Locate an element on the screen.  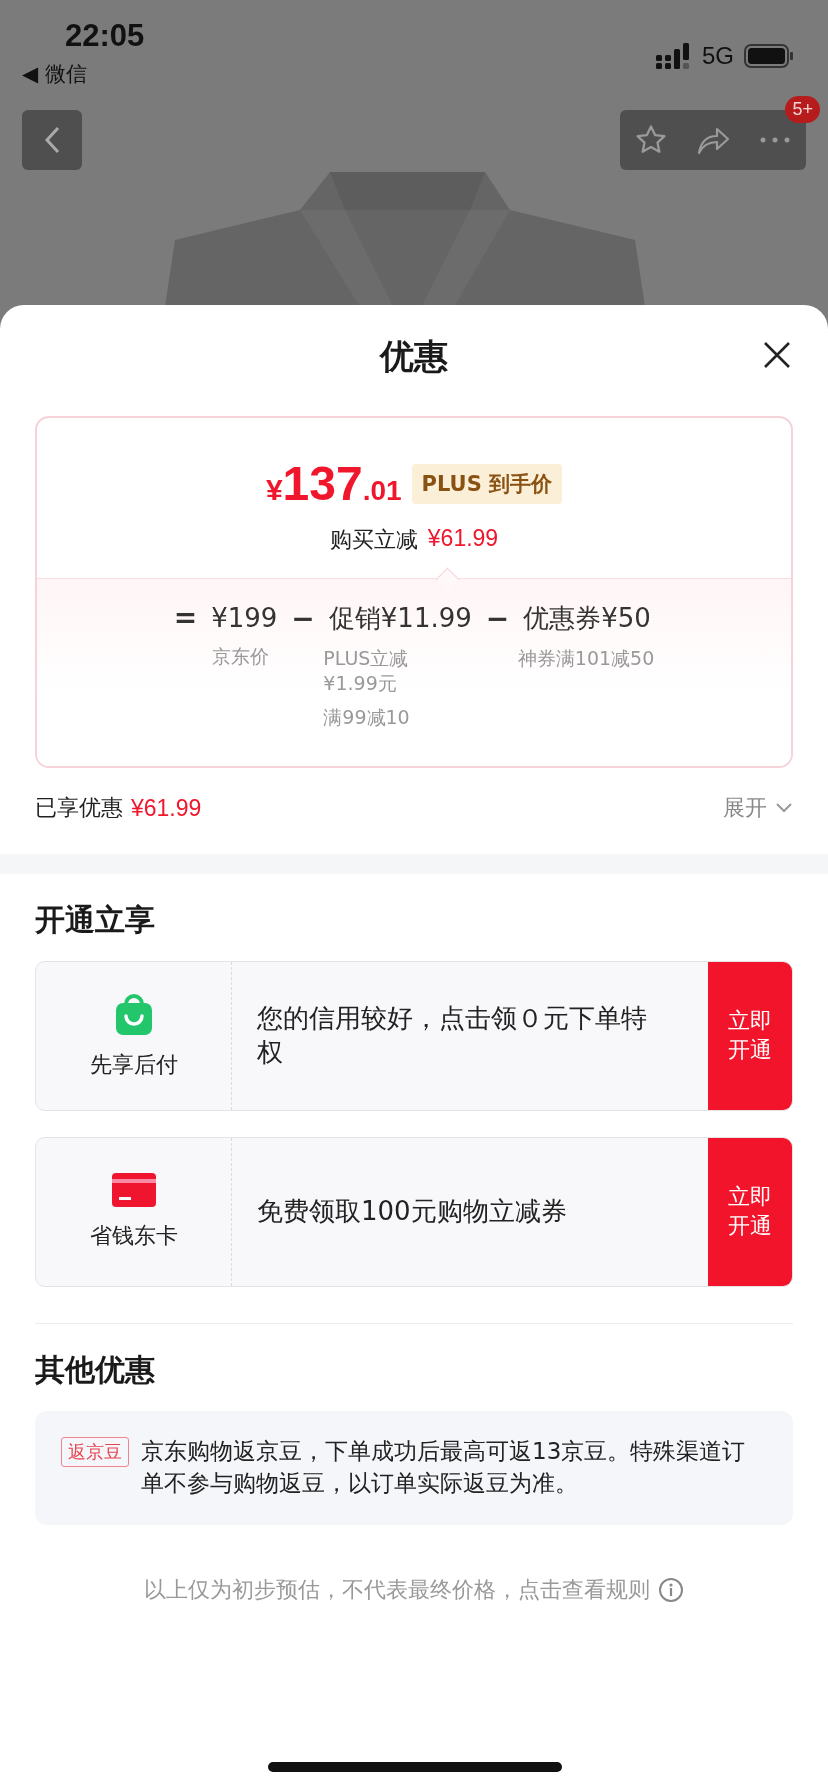
back-button is located at coordinates (52, 140).